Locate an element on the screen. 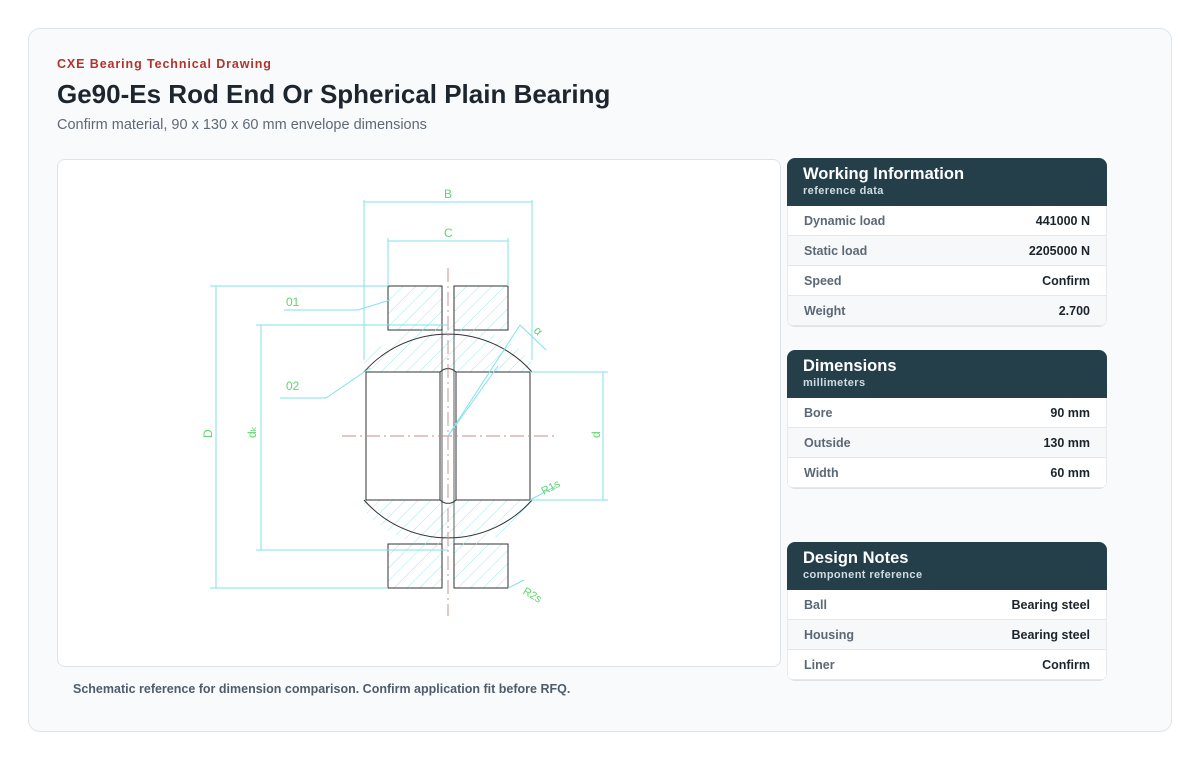 The image size is (1200, 760). row-value-outside: 130 mm is located at coordinates (1066, 442).